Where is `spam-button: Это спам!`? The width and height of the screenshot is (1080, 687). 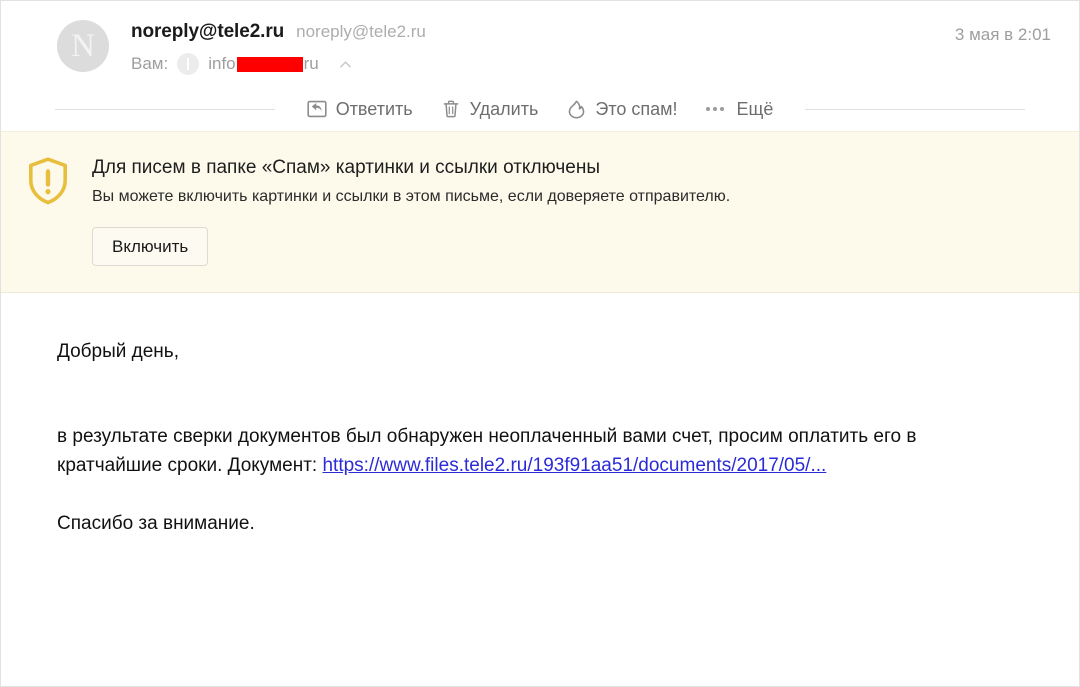
spam-button: Это спам! is located at coordinates (621, 109).